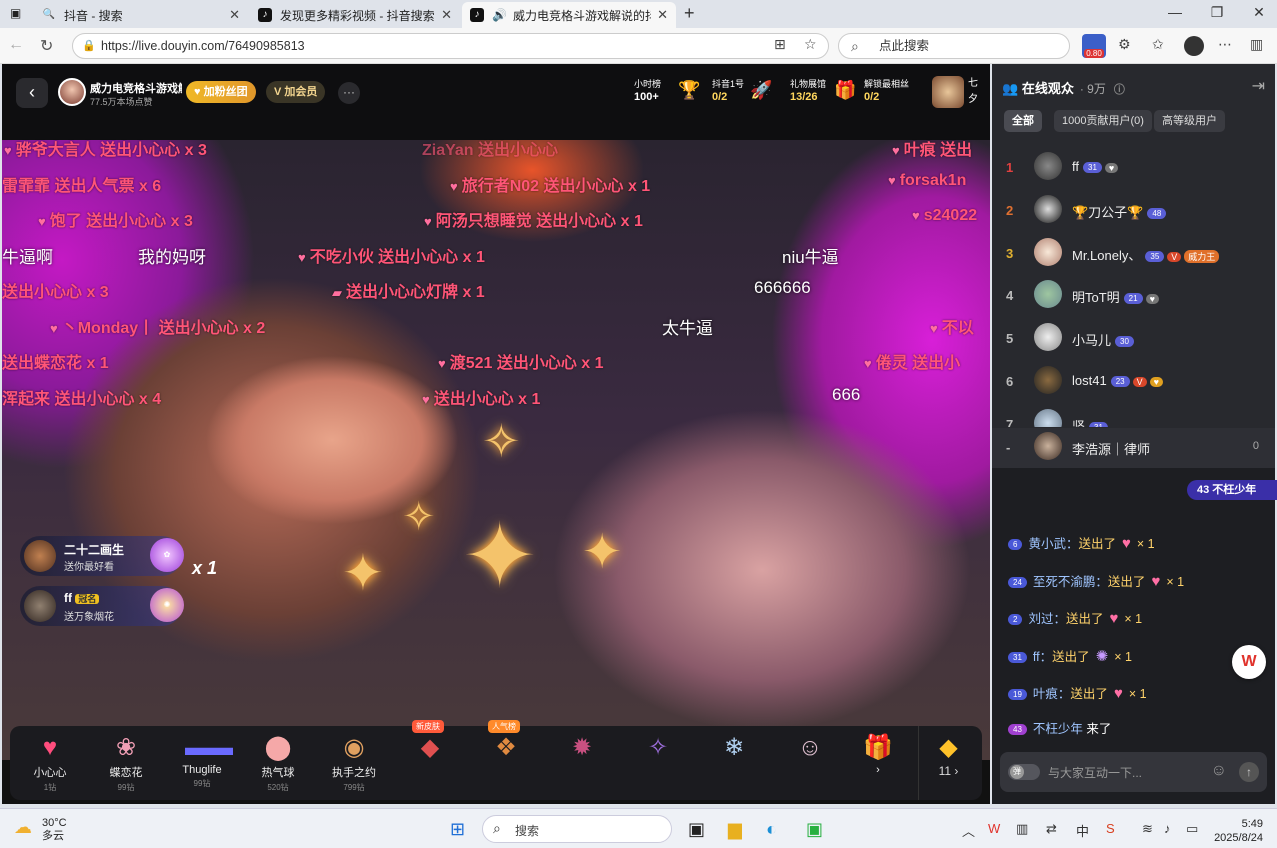 The width and height of the screenshot is (1277, 848). Describe the element at coordinates (1192, 829) in the screenshot. I see `battery-icon: ▭` at that location.